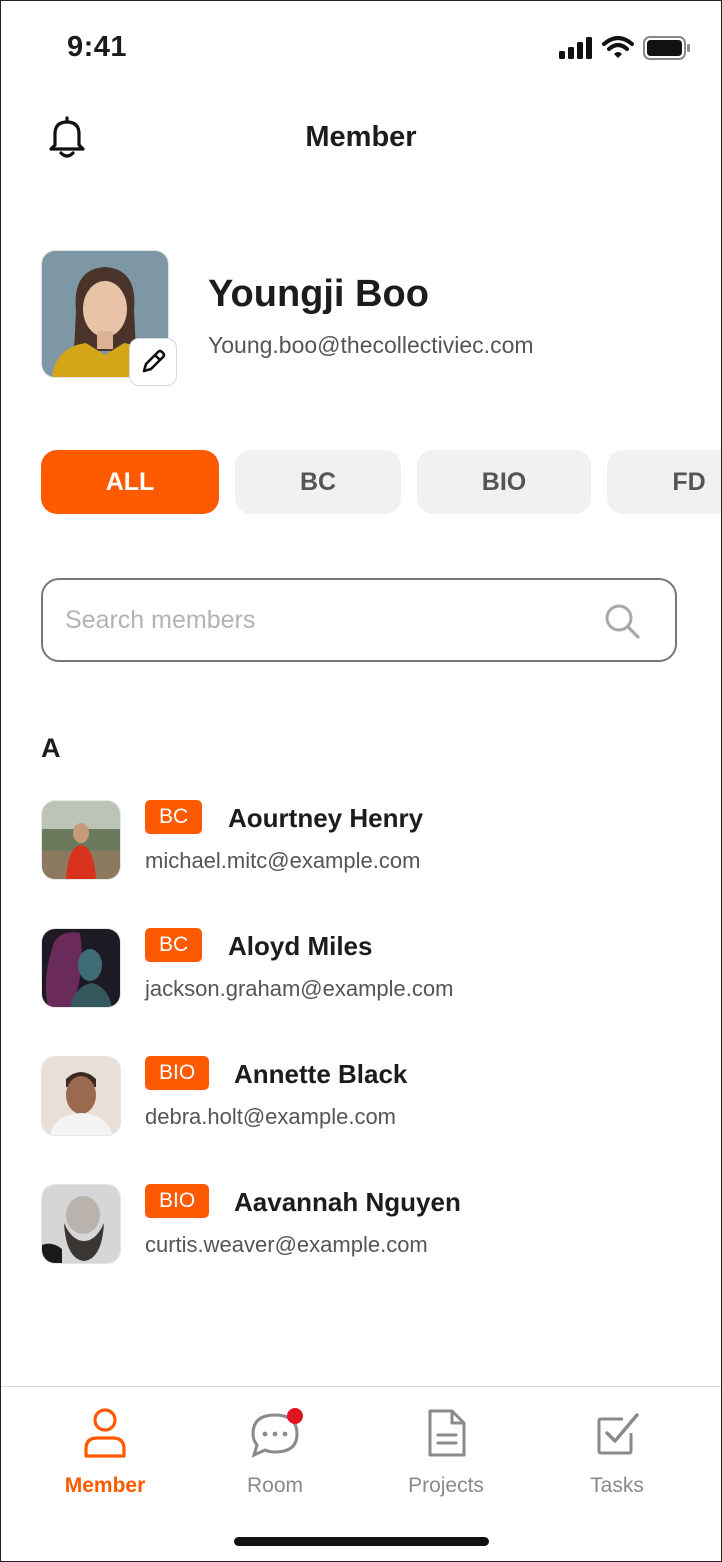  I want to click on status-icons, so click(625, 48).